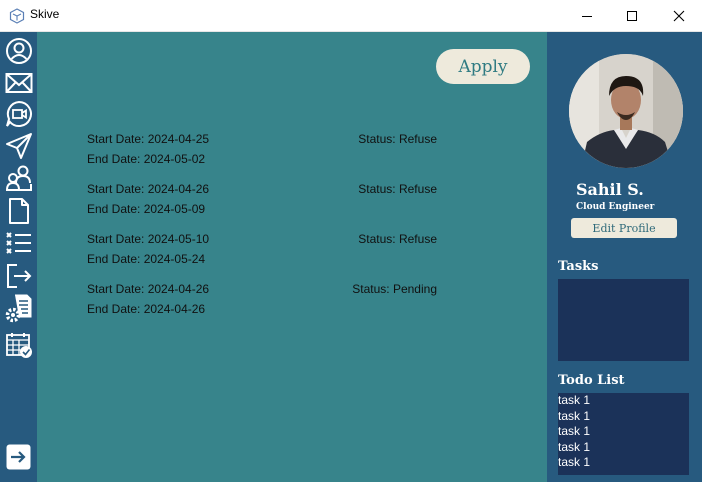 This screenshot has height=482, width=702. Describe the element at coordinates (18, 275) in the screenshot. I see `logout-icon` at that location.